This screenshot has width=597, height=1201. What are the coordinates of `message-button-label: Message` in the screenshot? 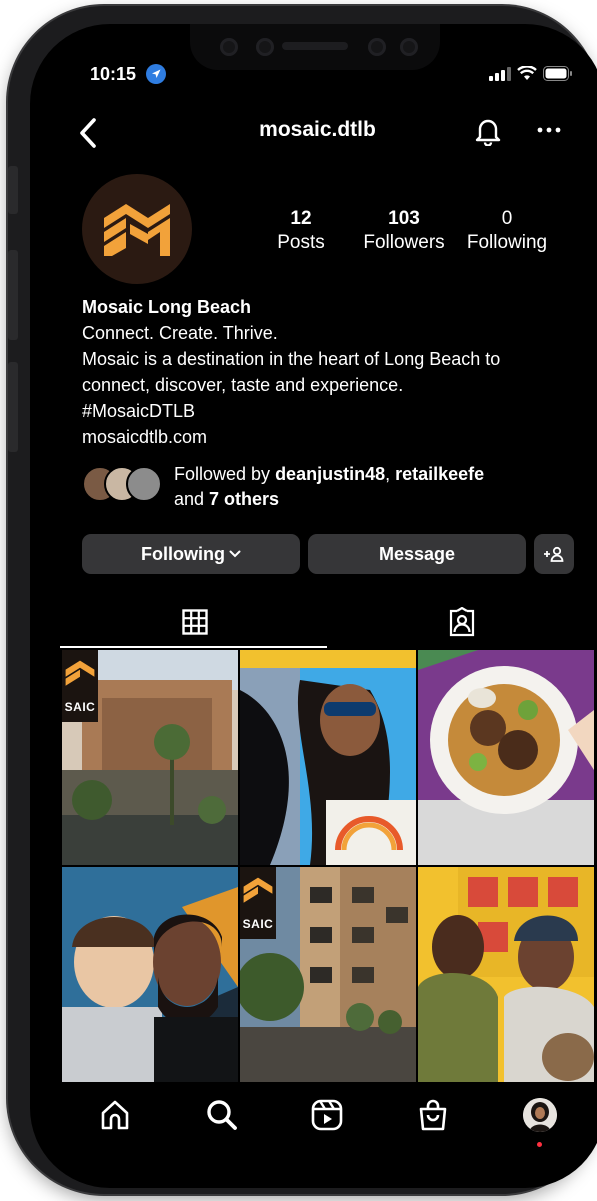 It's located at (417, 553).